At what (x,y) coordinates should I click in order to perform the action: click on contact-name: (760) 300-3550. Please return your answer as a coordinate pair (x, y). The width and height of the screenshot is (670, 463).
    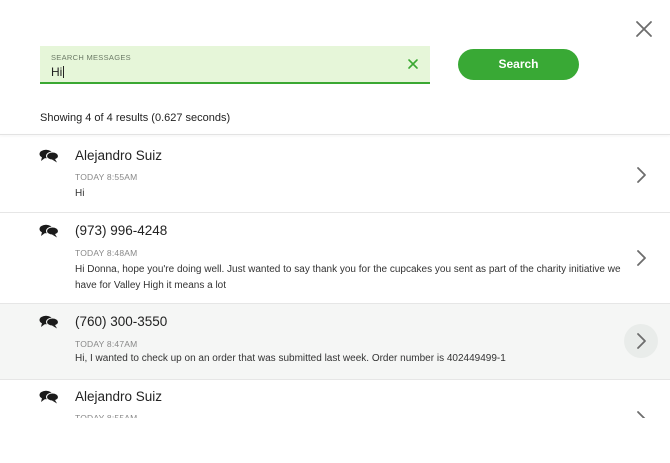
    Looking at the image, I should click on (121, 321).